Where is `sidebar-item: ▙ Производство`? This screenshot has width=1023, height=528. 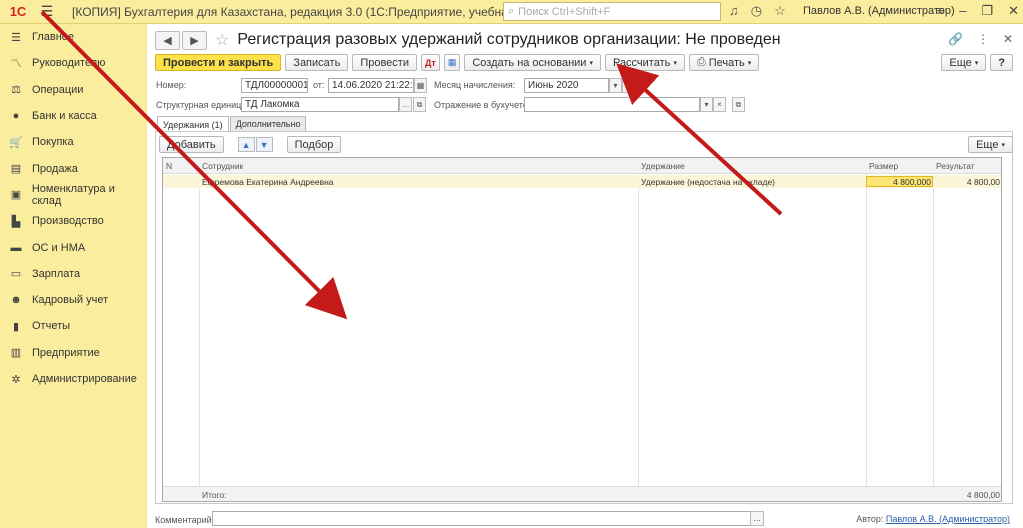 sidebar-item: ▙ Производство is located at coordinates (73, 221).